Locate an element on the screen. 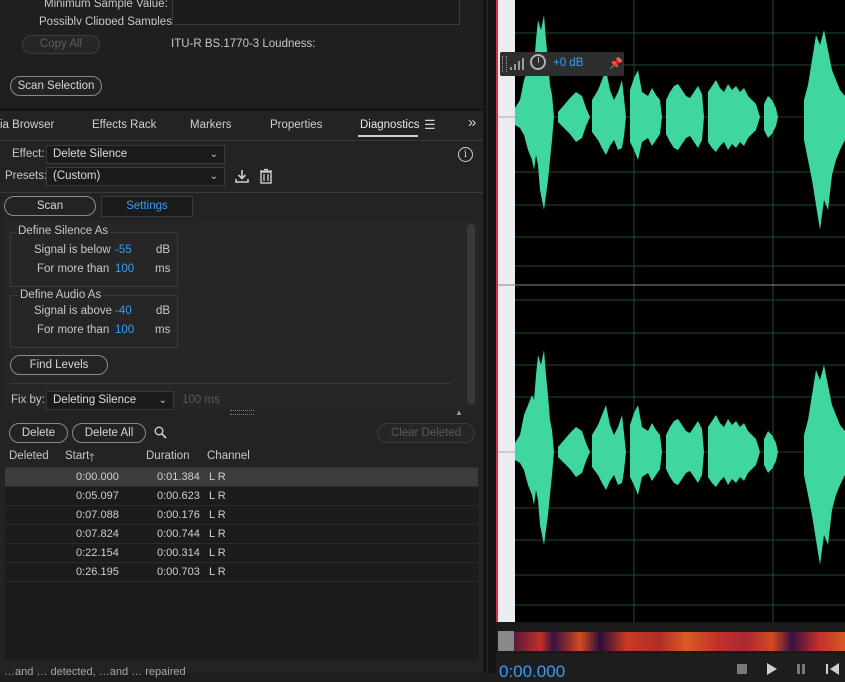 The height and width of the screenshot is (682, 845). info-icon: i is located at coordinates (465, 154).